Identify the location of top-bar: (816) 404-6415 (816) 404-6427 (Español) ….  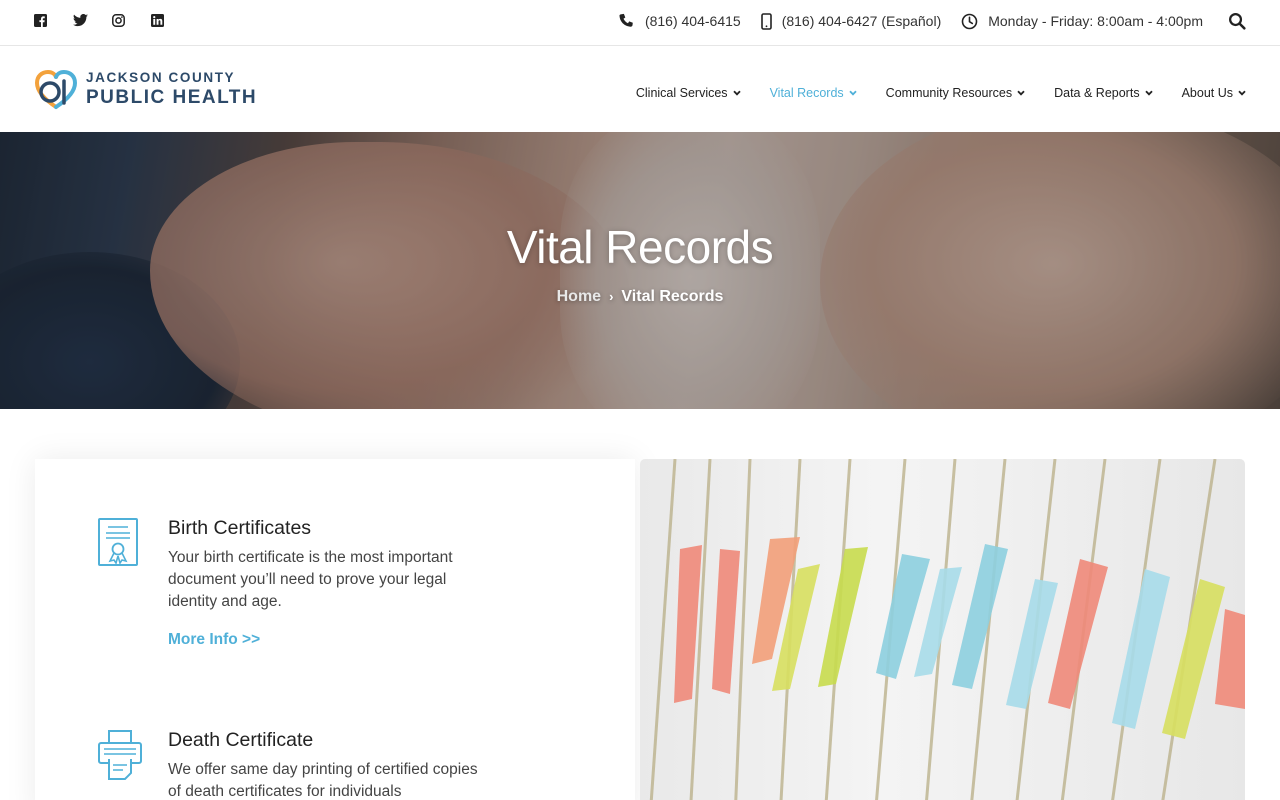
(640, 23).